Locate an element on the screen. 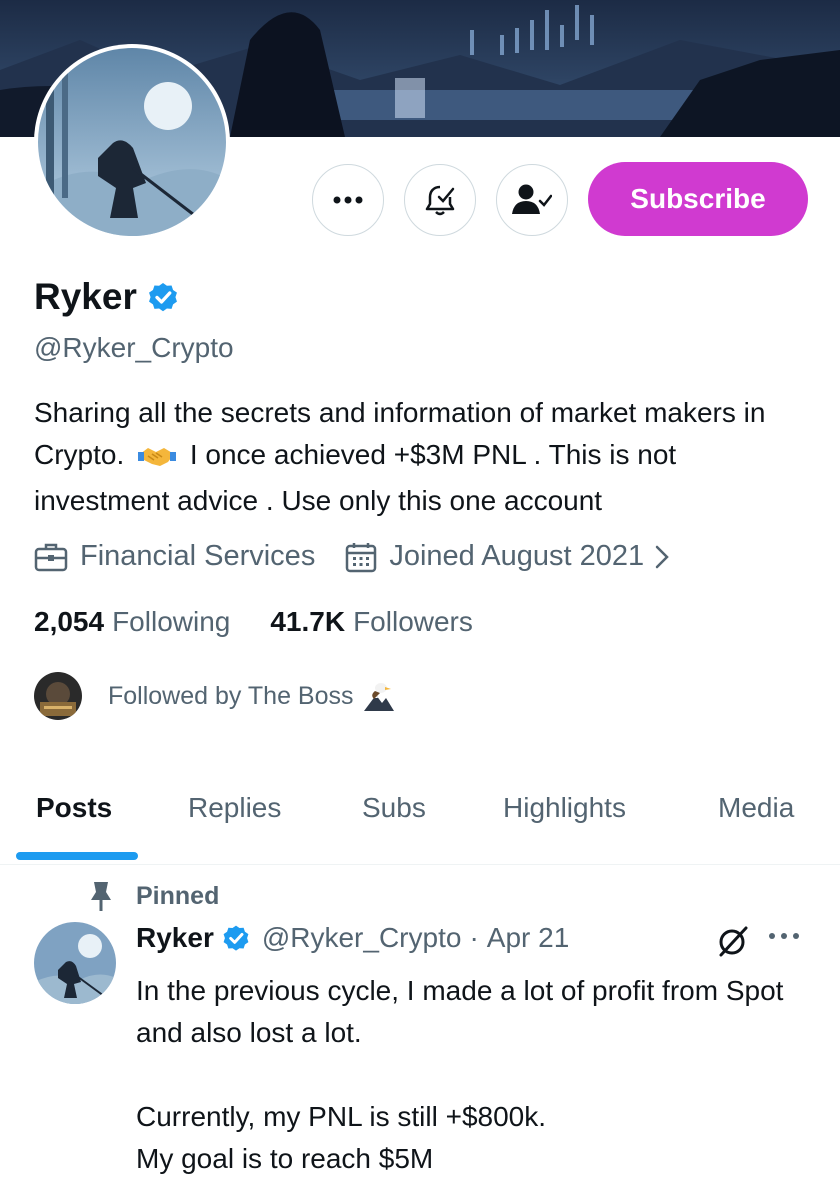  chevron-right-icon is located at coordinates (662, 556).